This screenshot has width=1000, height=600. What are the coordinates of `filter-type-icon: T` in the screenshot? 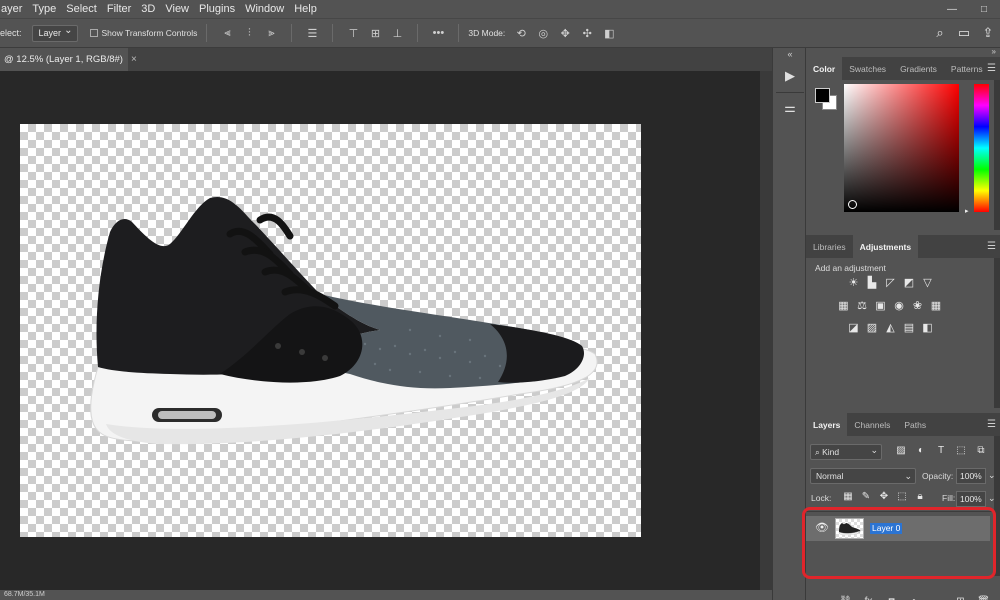 It's located at (941, 450).